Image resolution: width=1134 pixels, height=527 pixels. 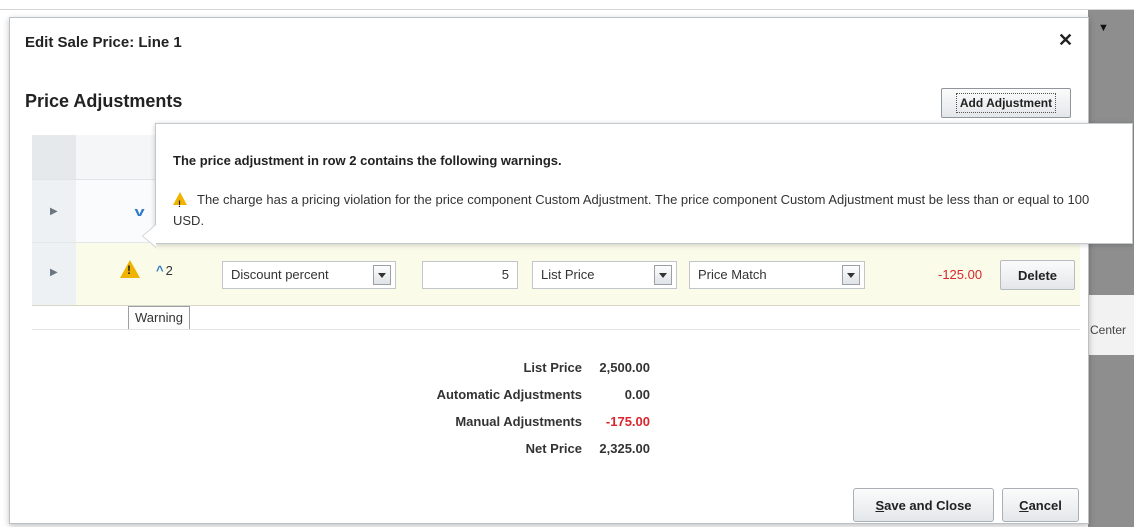 I want to click on chevron-up-icon: ^, so click(x=160, y=270).